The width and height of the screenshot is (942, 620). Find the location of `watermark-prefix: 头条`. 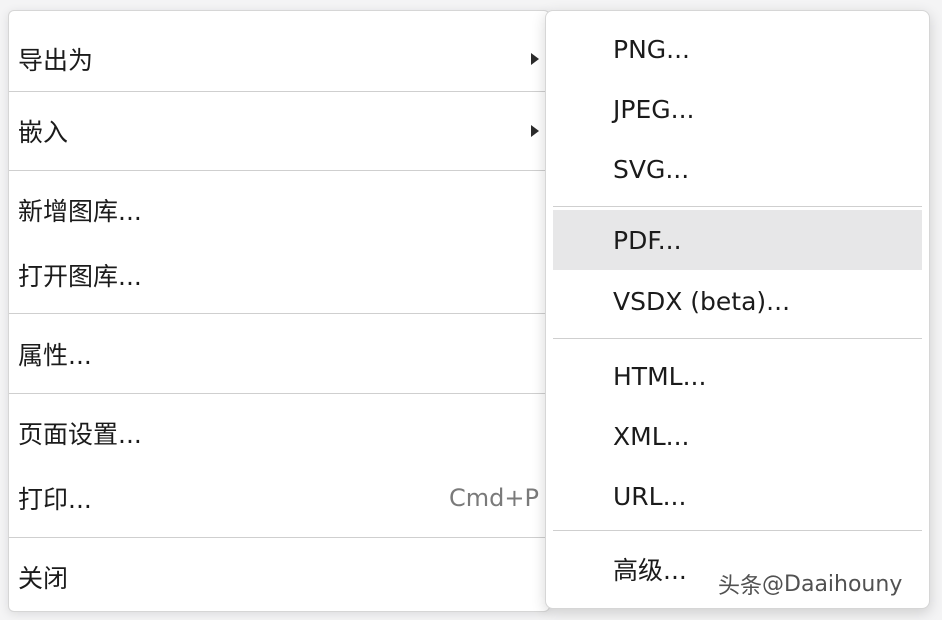

watermark-prefix: 头条 is located at coordinates (740, 586).